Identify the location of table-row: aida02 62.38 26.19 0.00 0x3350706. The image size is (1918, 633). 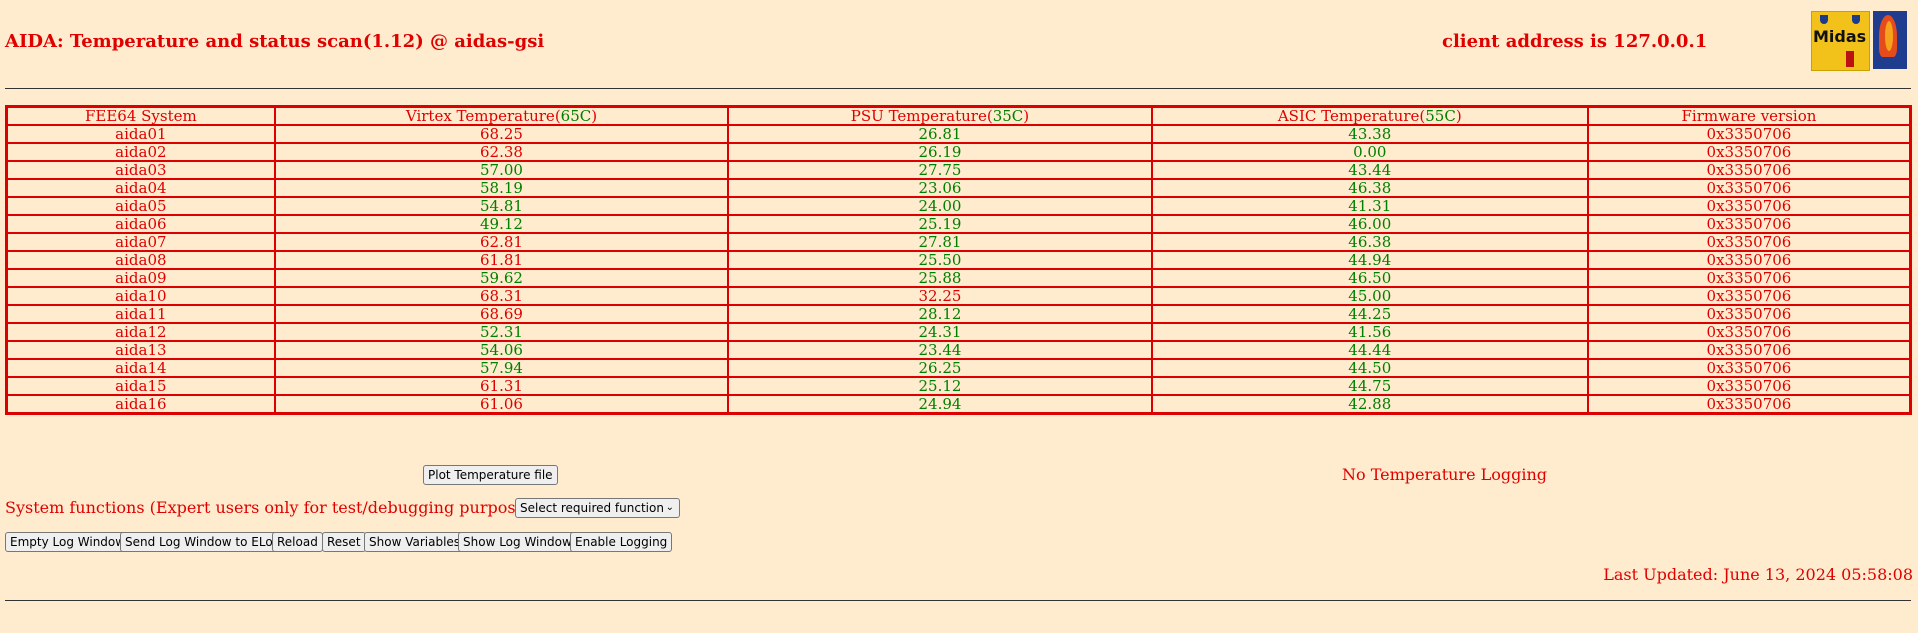
(958, 152).